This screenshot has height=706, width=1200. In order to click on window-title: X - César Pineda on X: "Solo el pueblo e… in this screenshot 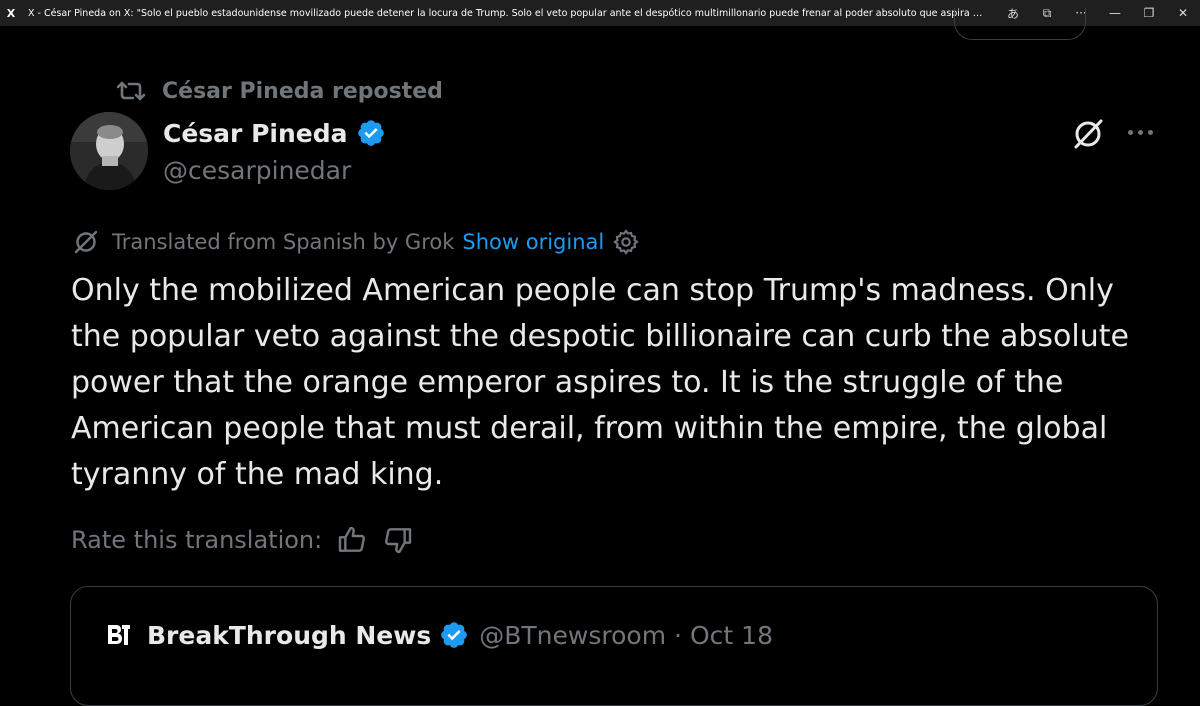, I will do `click(512, 13)`.